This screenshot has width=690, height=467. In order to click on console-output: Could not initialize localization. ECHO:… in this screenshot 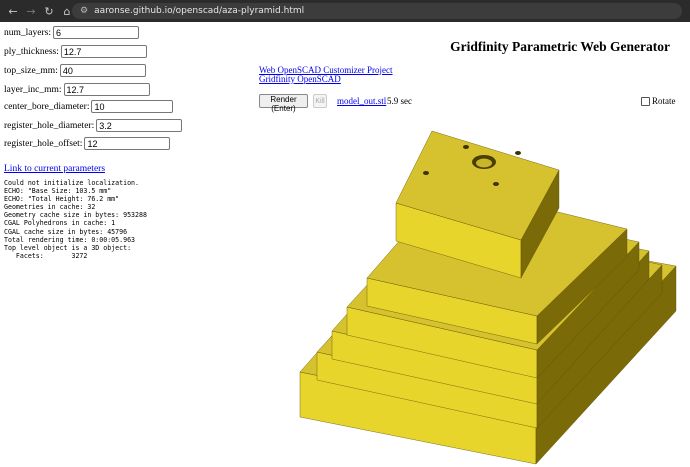, I will do `click(75, 219)`.